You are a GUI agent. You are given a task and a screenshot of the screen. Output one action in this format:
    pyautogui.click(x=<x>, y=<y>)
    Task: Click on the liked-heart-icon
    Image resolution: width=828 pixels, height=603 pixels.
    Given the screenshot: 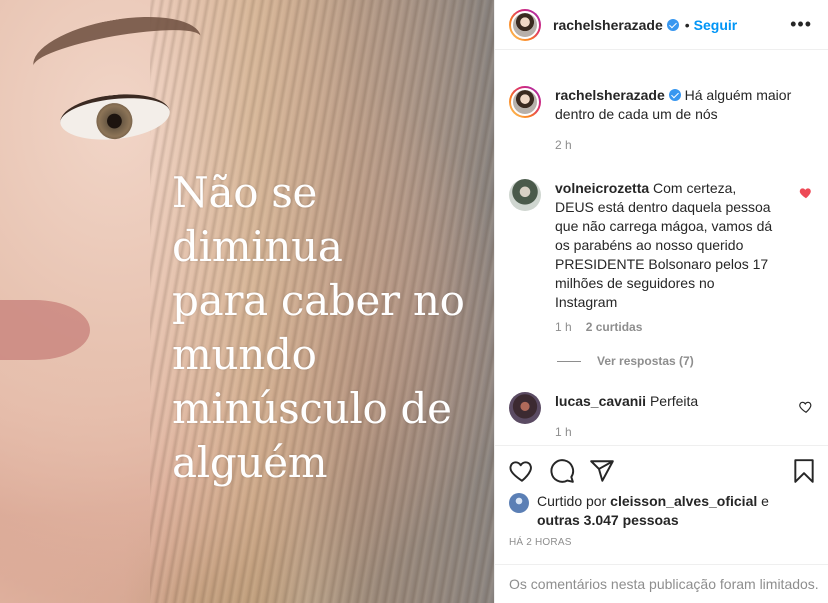 What is the action you would take?
    pyautogui.click(x=806, y=193)
    